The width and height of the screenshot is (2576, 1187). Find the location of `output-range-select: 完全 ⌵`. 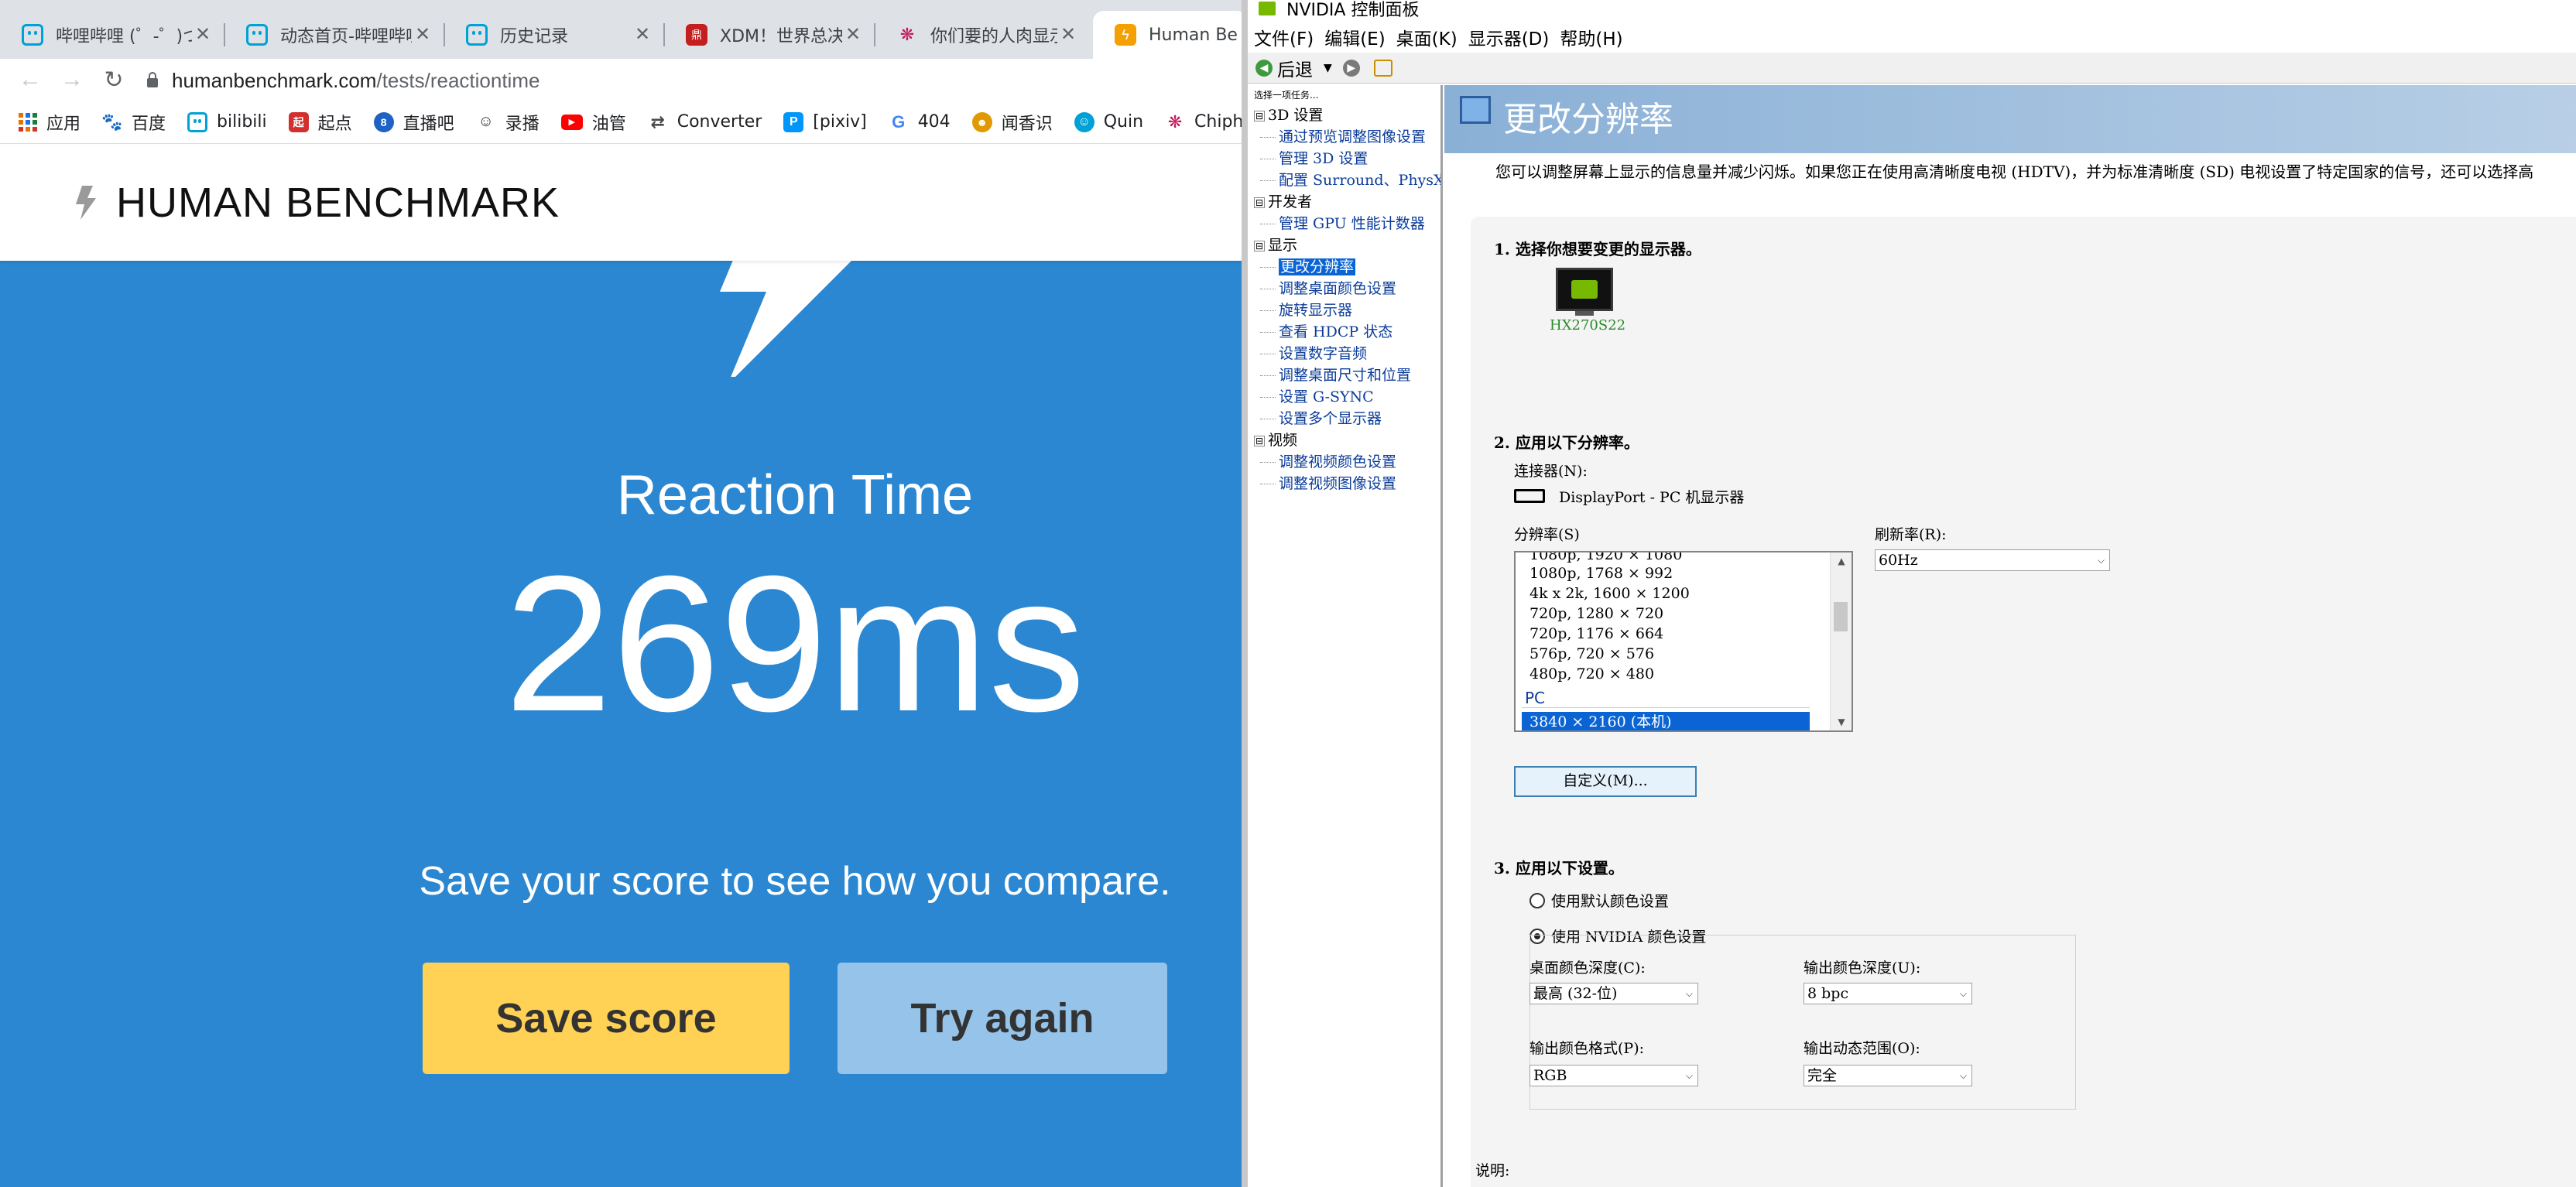

output-range-select: 完全 ⌵ is located at coordinates (1888, 1075).